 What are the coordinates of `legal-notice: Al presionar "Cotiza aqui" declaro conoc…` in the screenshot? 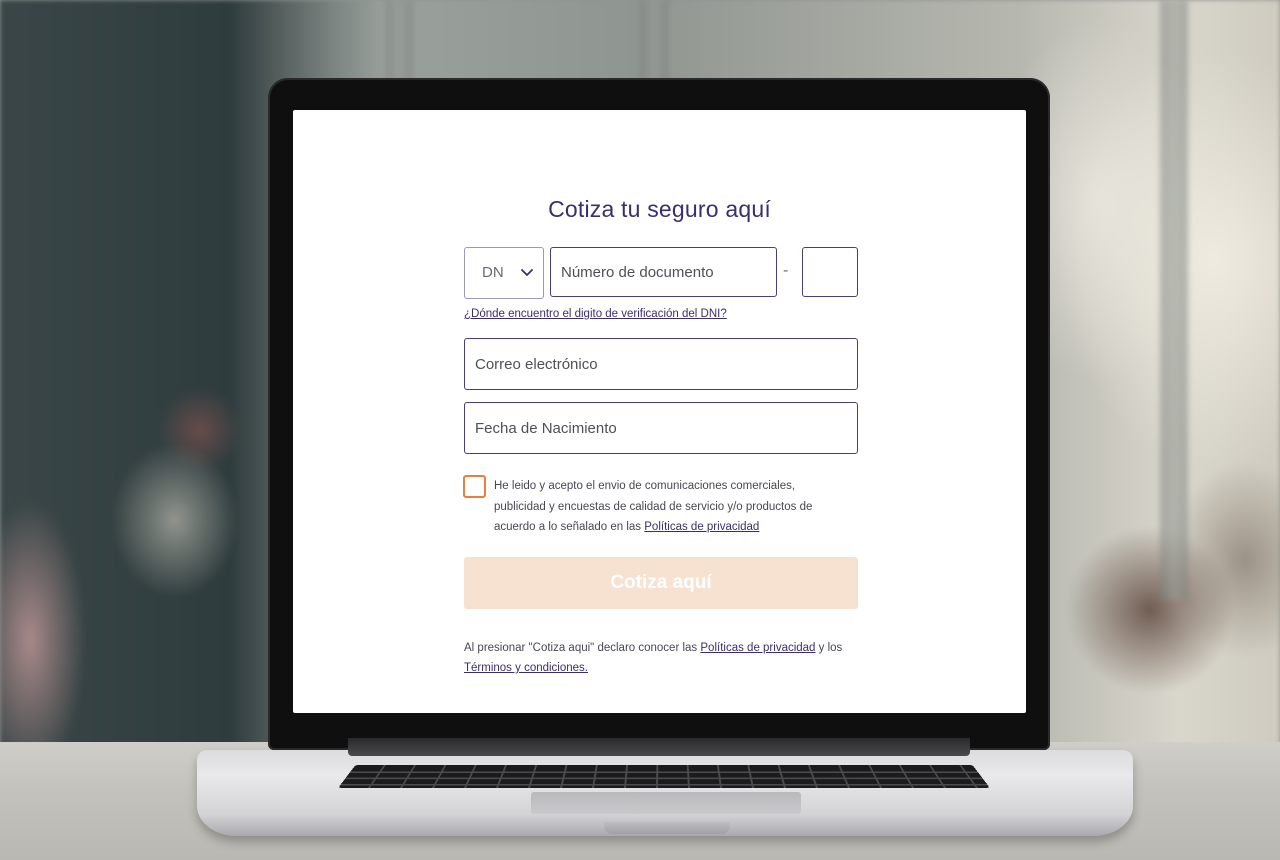 It's located at (661, 658).